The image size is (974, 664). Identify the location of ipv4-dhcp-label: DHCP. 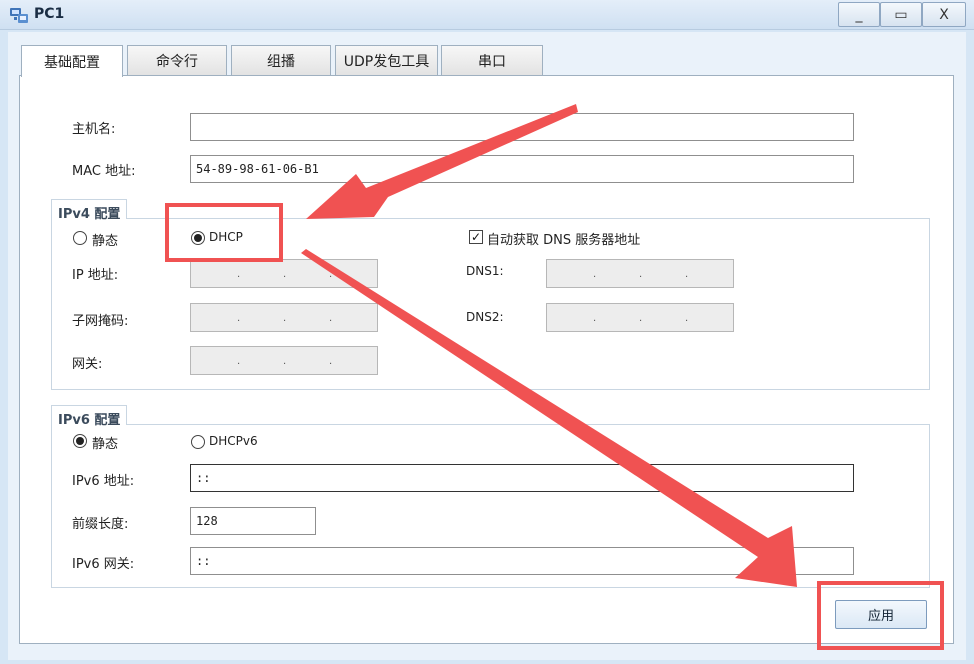
(226, 237).